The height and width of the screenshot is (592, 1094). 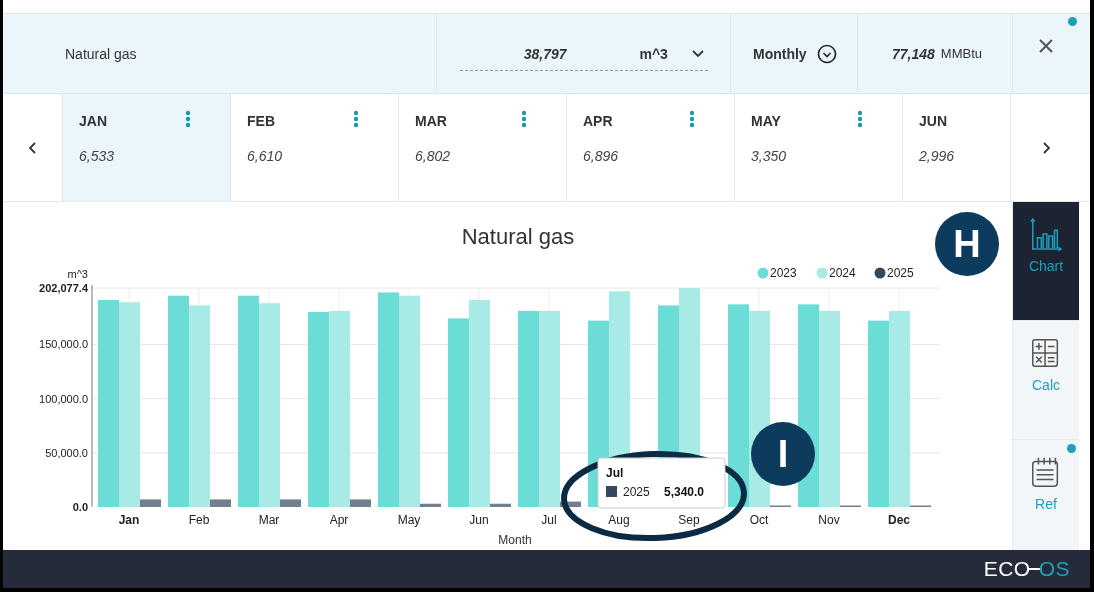 What do you see at coordinates (937, 156) in the screenshot?
I see `month-value: 2,996` at bounding box center [937, 156].